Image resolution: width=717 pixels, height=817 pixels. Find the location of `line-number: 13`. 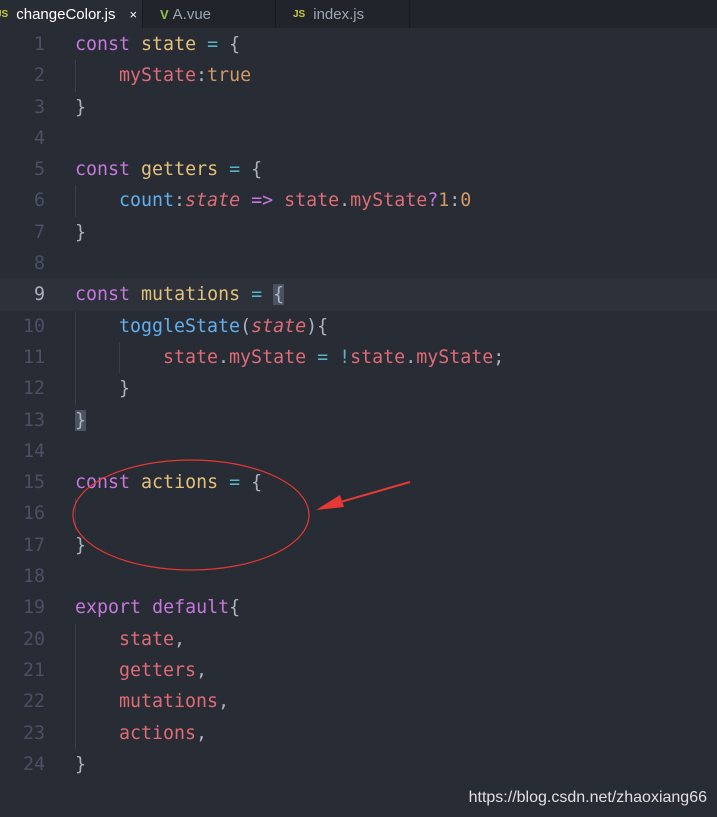

line-number: 13 is located at coordinates (33, 420).